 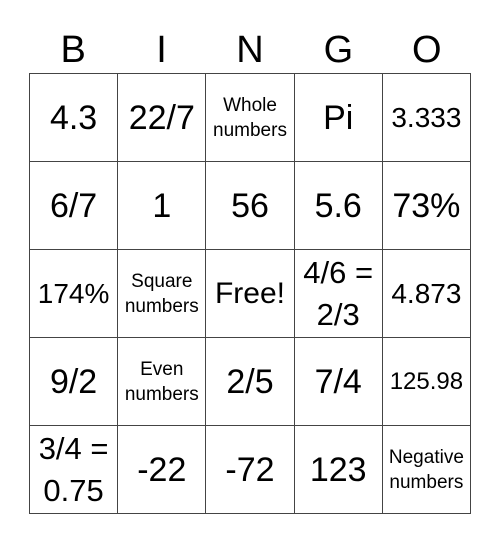 I want to click on bingo-cell: 123, so click(x=338, y=470).